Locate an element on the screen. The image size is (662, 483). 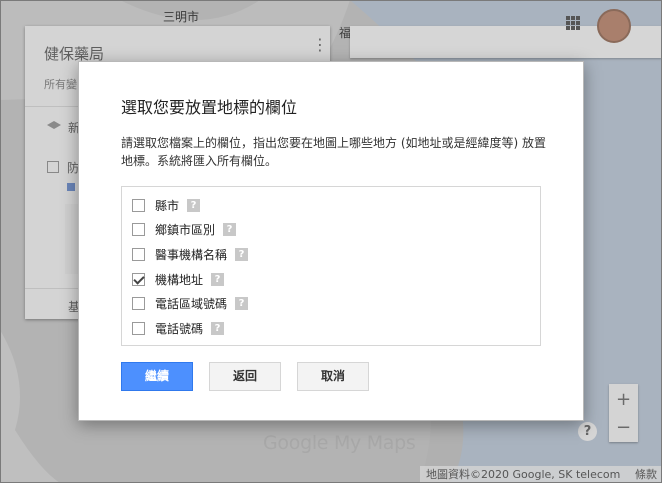
column-label: 醫事機構名稱 is located at coordinates (191, 254).